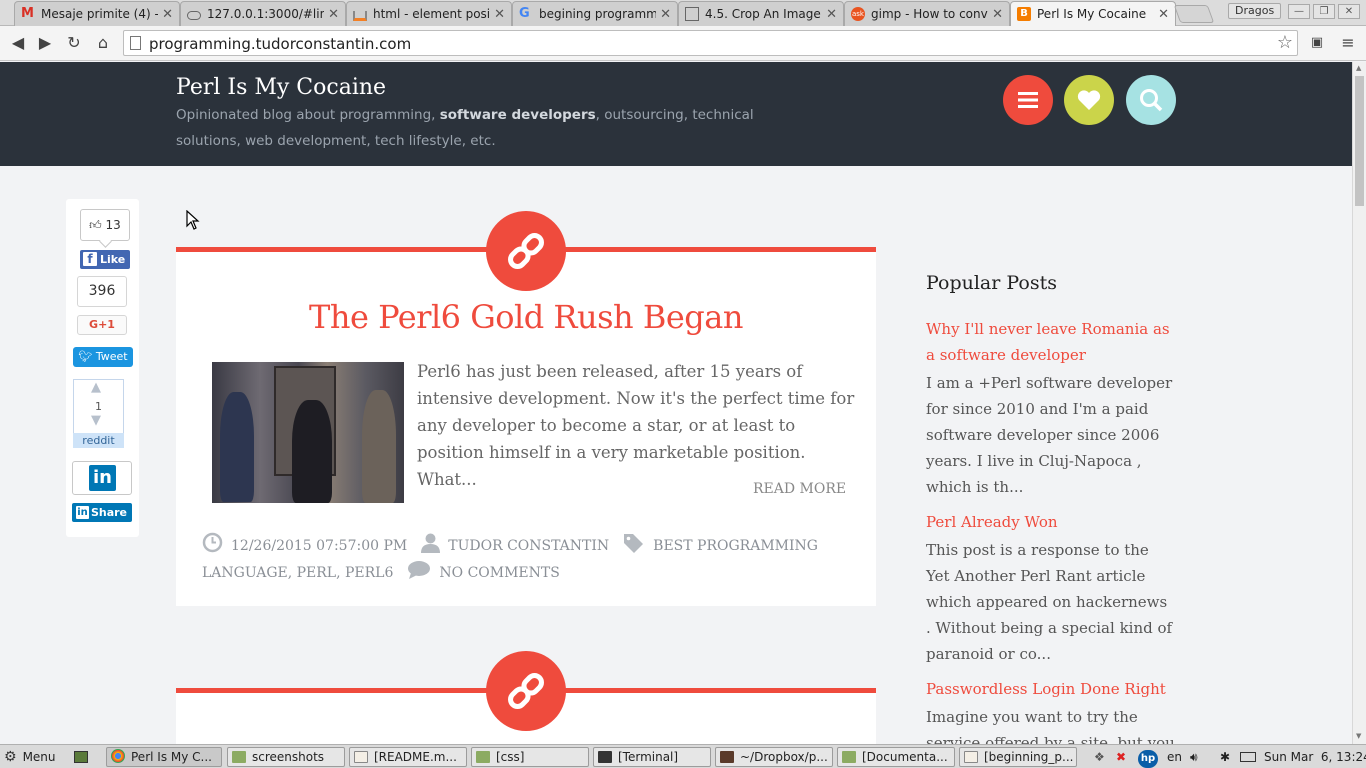 The height and width of the screenshot is (768, 1366). What do you see at coordinates (1315, 757) in the screenshot?
I see `clock: Sun Mar 6, 13:24` at bounding box center [1315, 757].